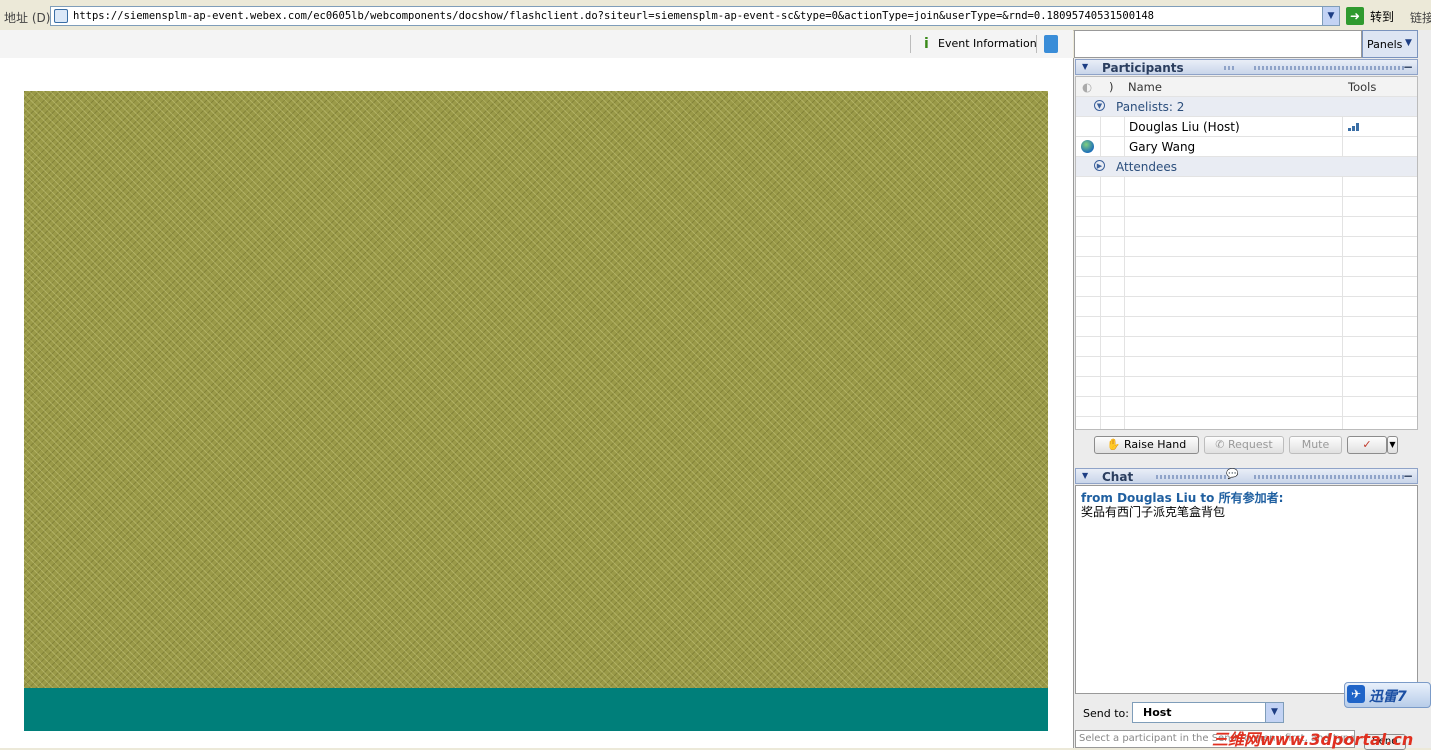 The height and width of the screenshot is (750, 1431). I want to click on raise-hand-button: ✋ Raise Hand, so click(1146, 445).